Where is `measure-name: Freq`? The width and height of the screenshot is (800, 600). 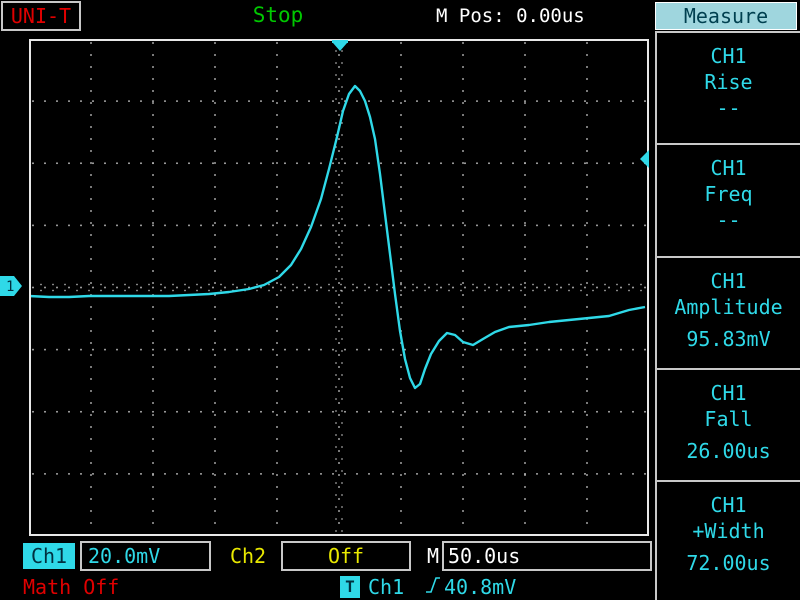
measure-name: Freq is located at coordinates (728, 194).